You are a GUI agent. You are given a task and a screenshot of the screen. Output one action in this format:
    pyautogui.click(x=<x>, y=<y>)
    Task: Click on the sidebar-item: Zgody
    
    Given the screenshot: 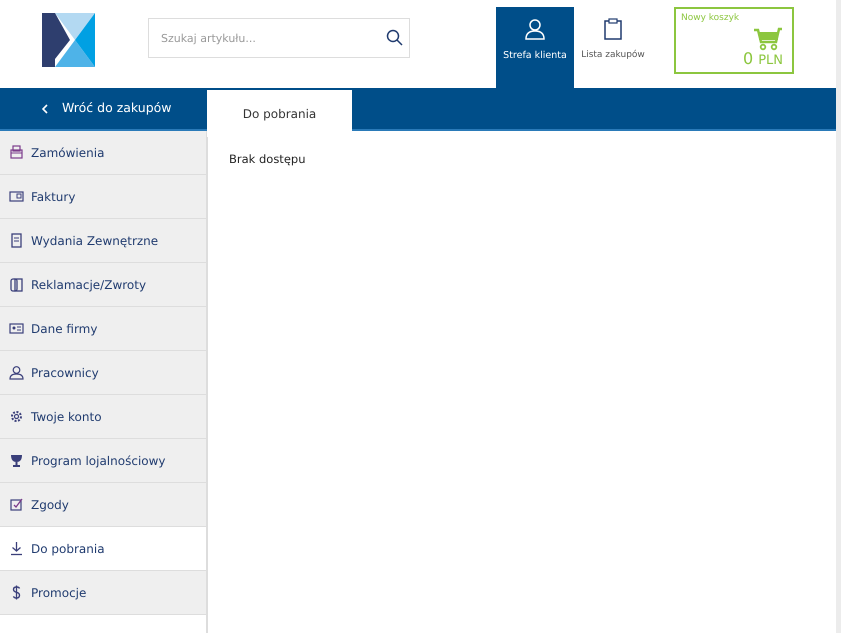 What is the action you would take?
    pyautogui.click(x=103, y=505)
    